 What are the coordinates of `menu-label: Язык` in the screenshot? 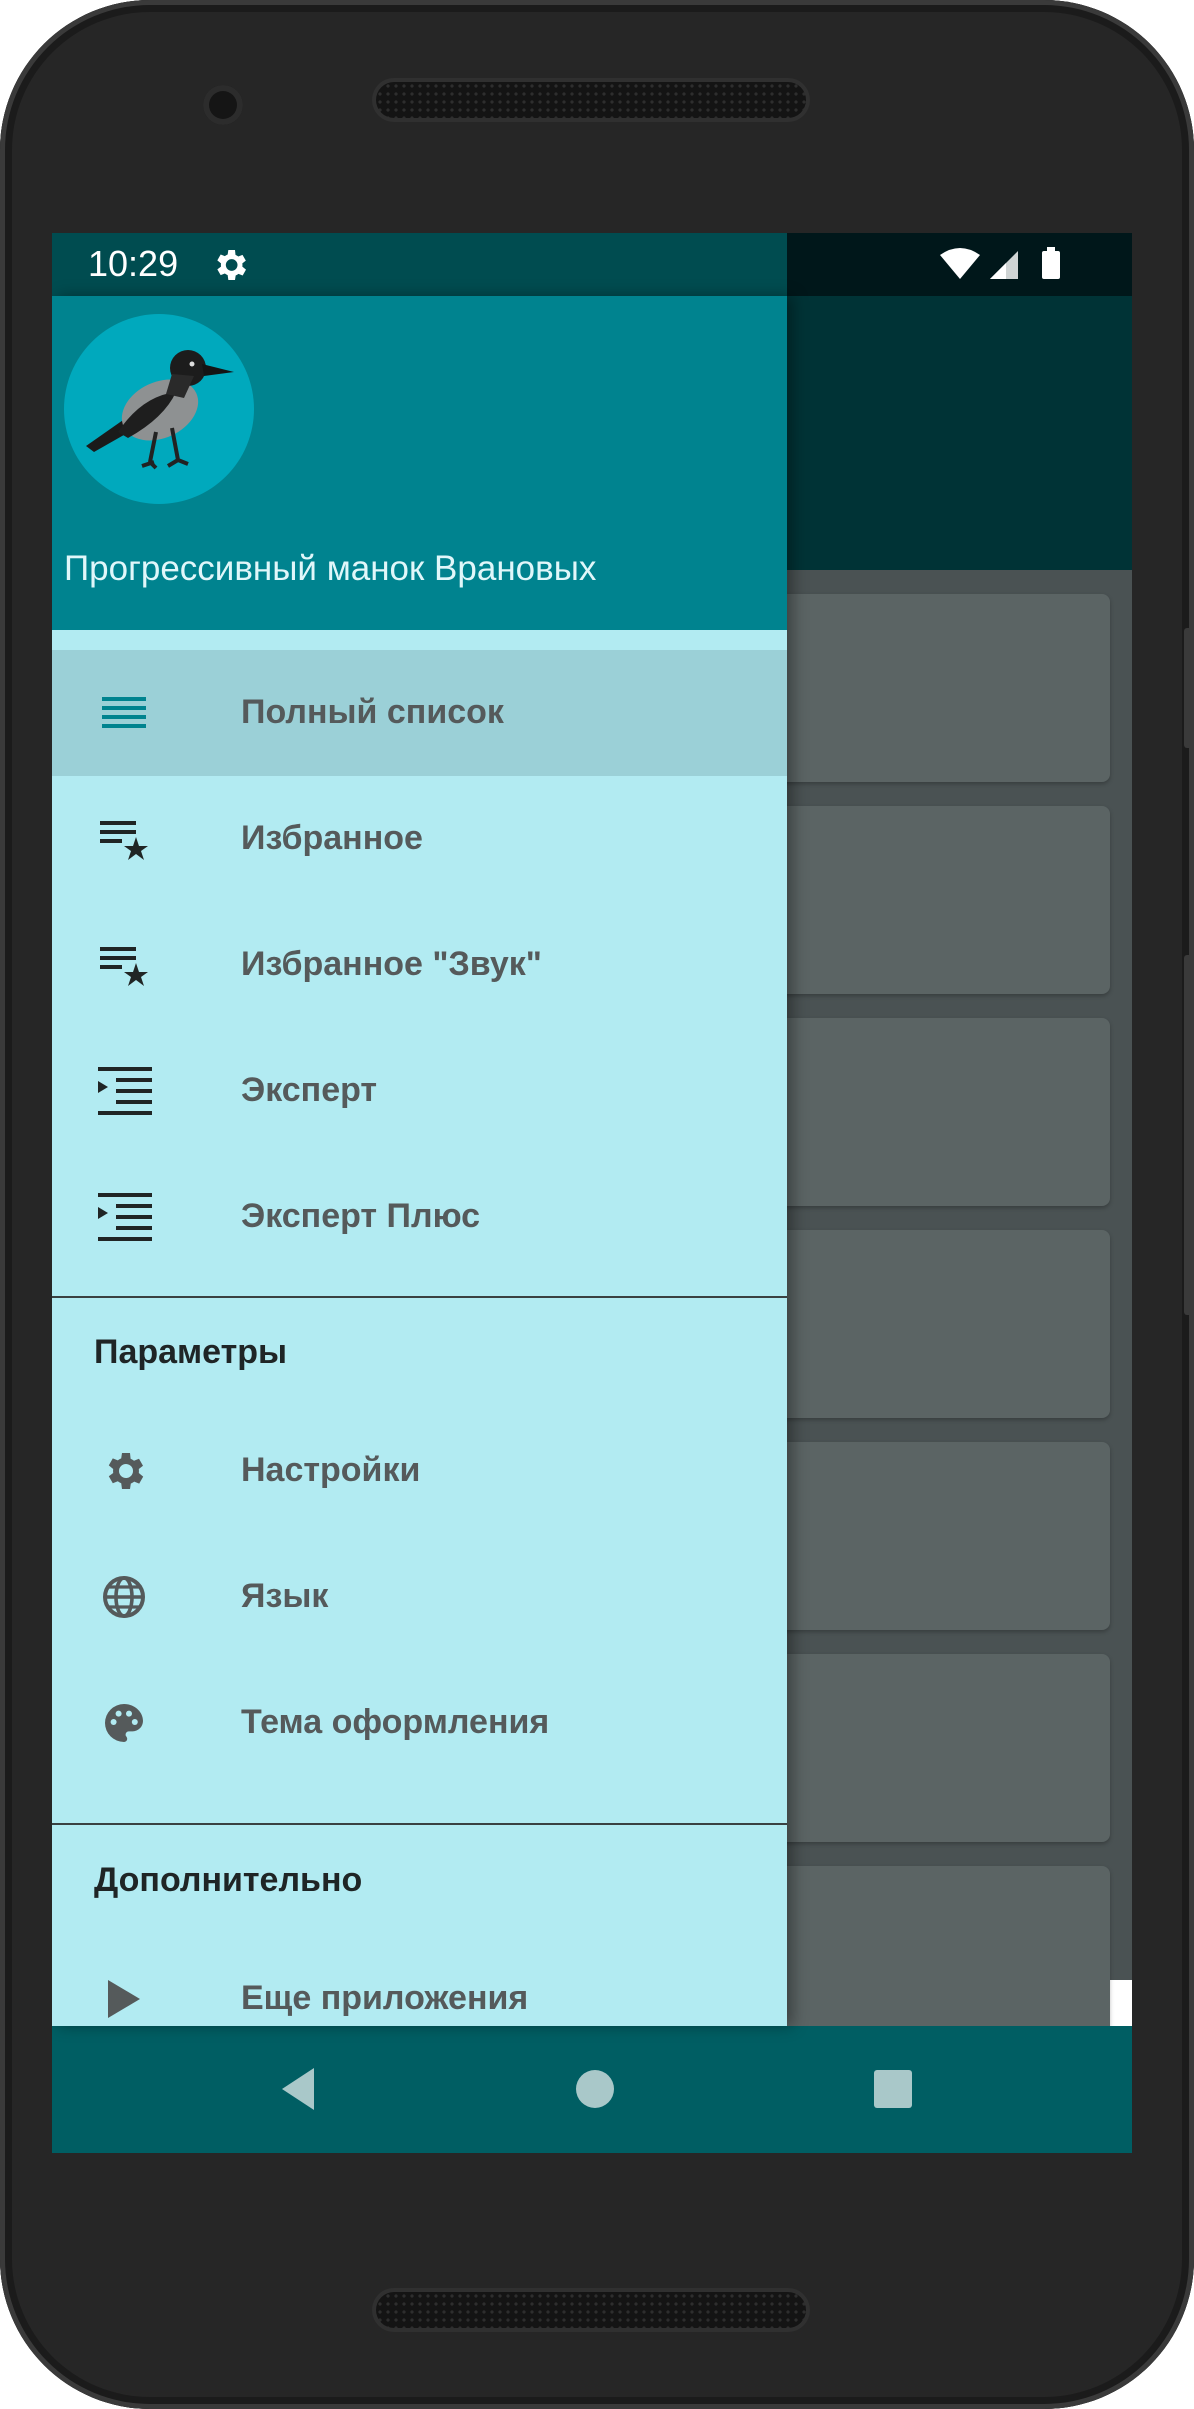 It's located at (285, 1596).